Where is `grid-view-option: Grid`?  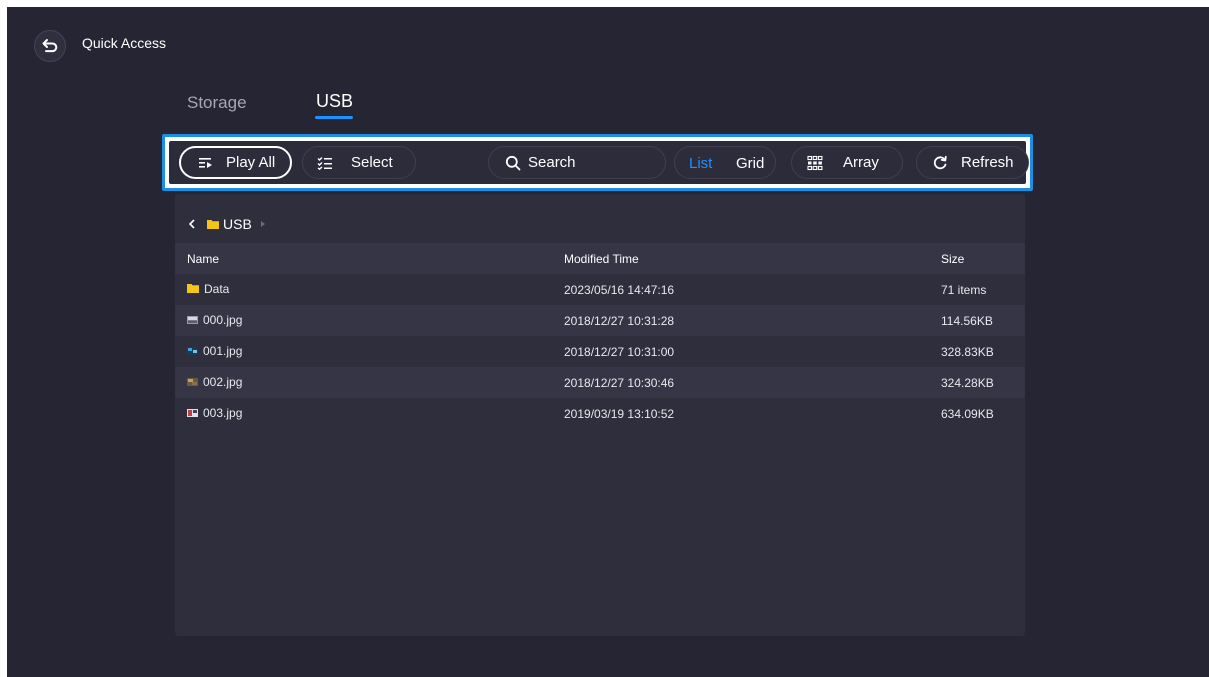 grid-view-option: Grid is located at coordinates (750, 163).